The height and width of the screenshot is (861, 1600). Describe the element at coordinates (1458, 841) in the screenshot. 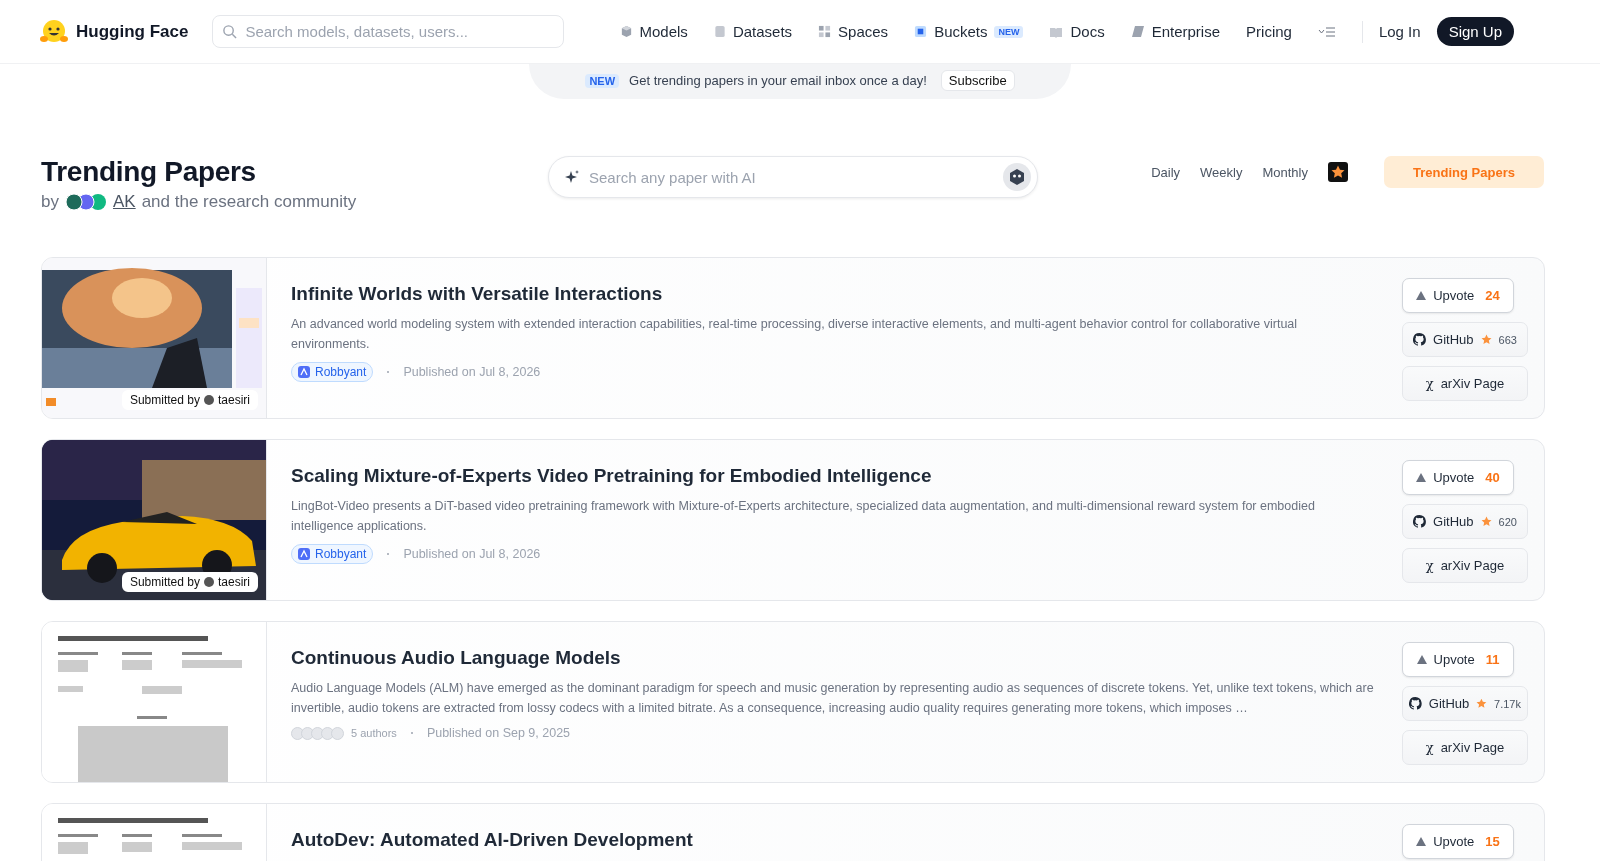

I see `upvote-button: Upvote 15` at that location.